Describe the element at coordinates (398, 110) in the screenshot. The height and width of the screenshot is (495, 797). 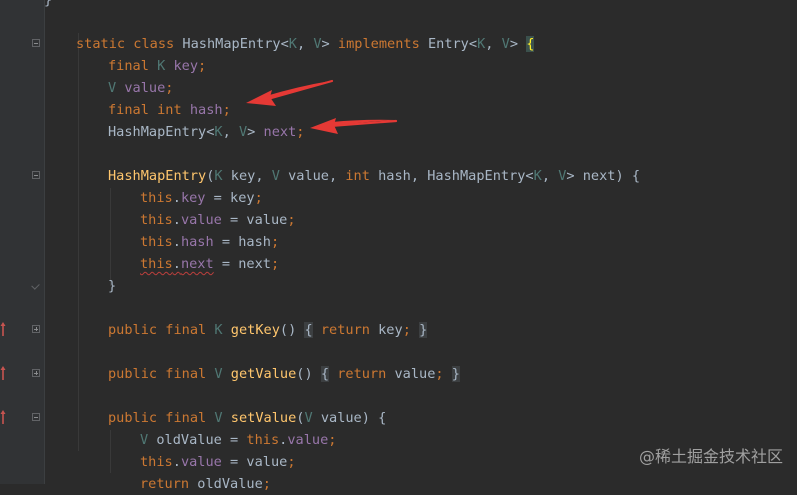
I see `code-line: final int hash;` at that location.